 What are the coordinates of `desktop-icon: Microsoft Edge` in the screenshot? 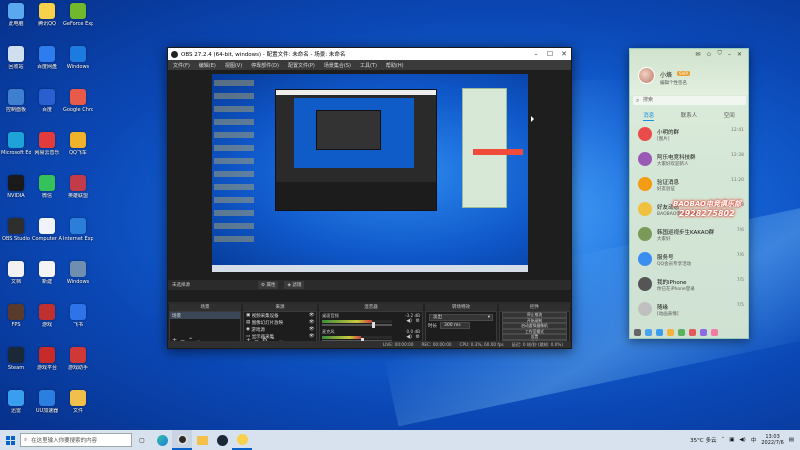 It's located at (16, 144).